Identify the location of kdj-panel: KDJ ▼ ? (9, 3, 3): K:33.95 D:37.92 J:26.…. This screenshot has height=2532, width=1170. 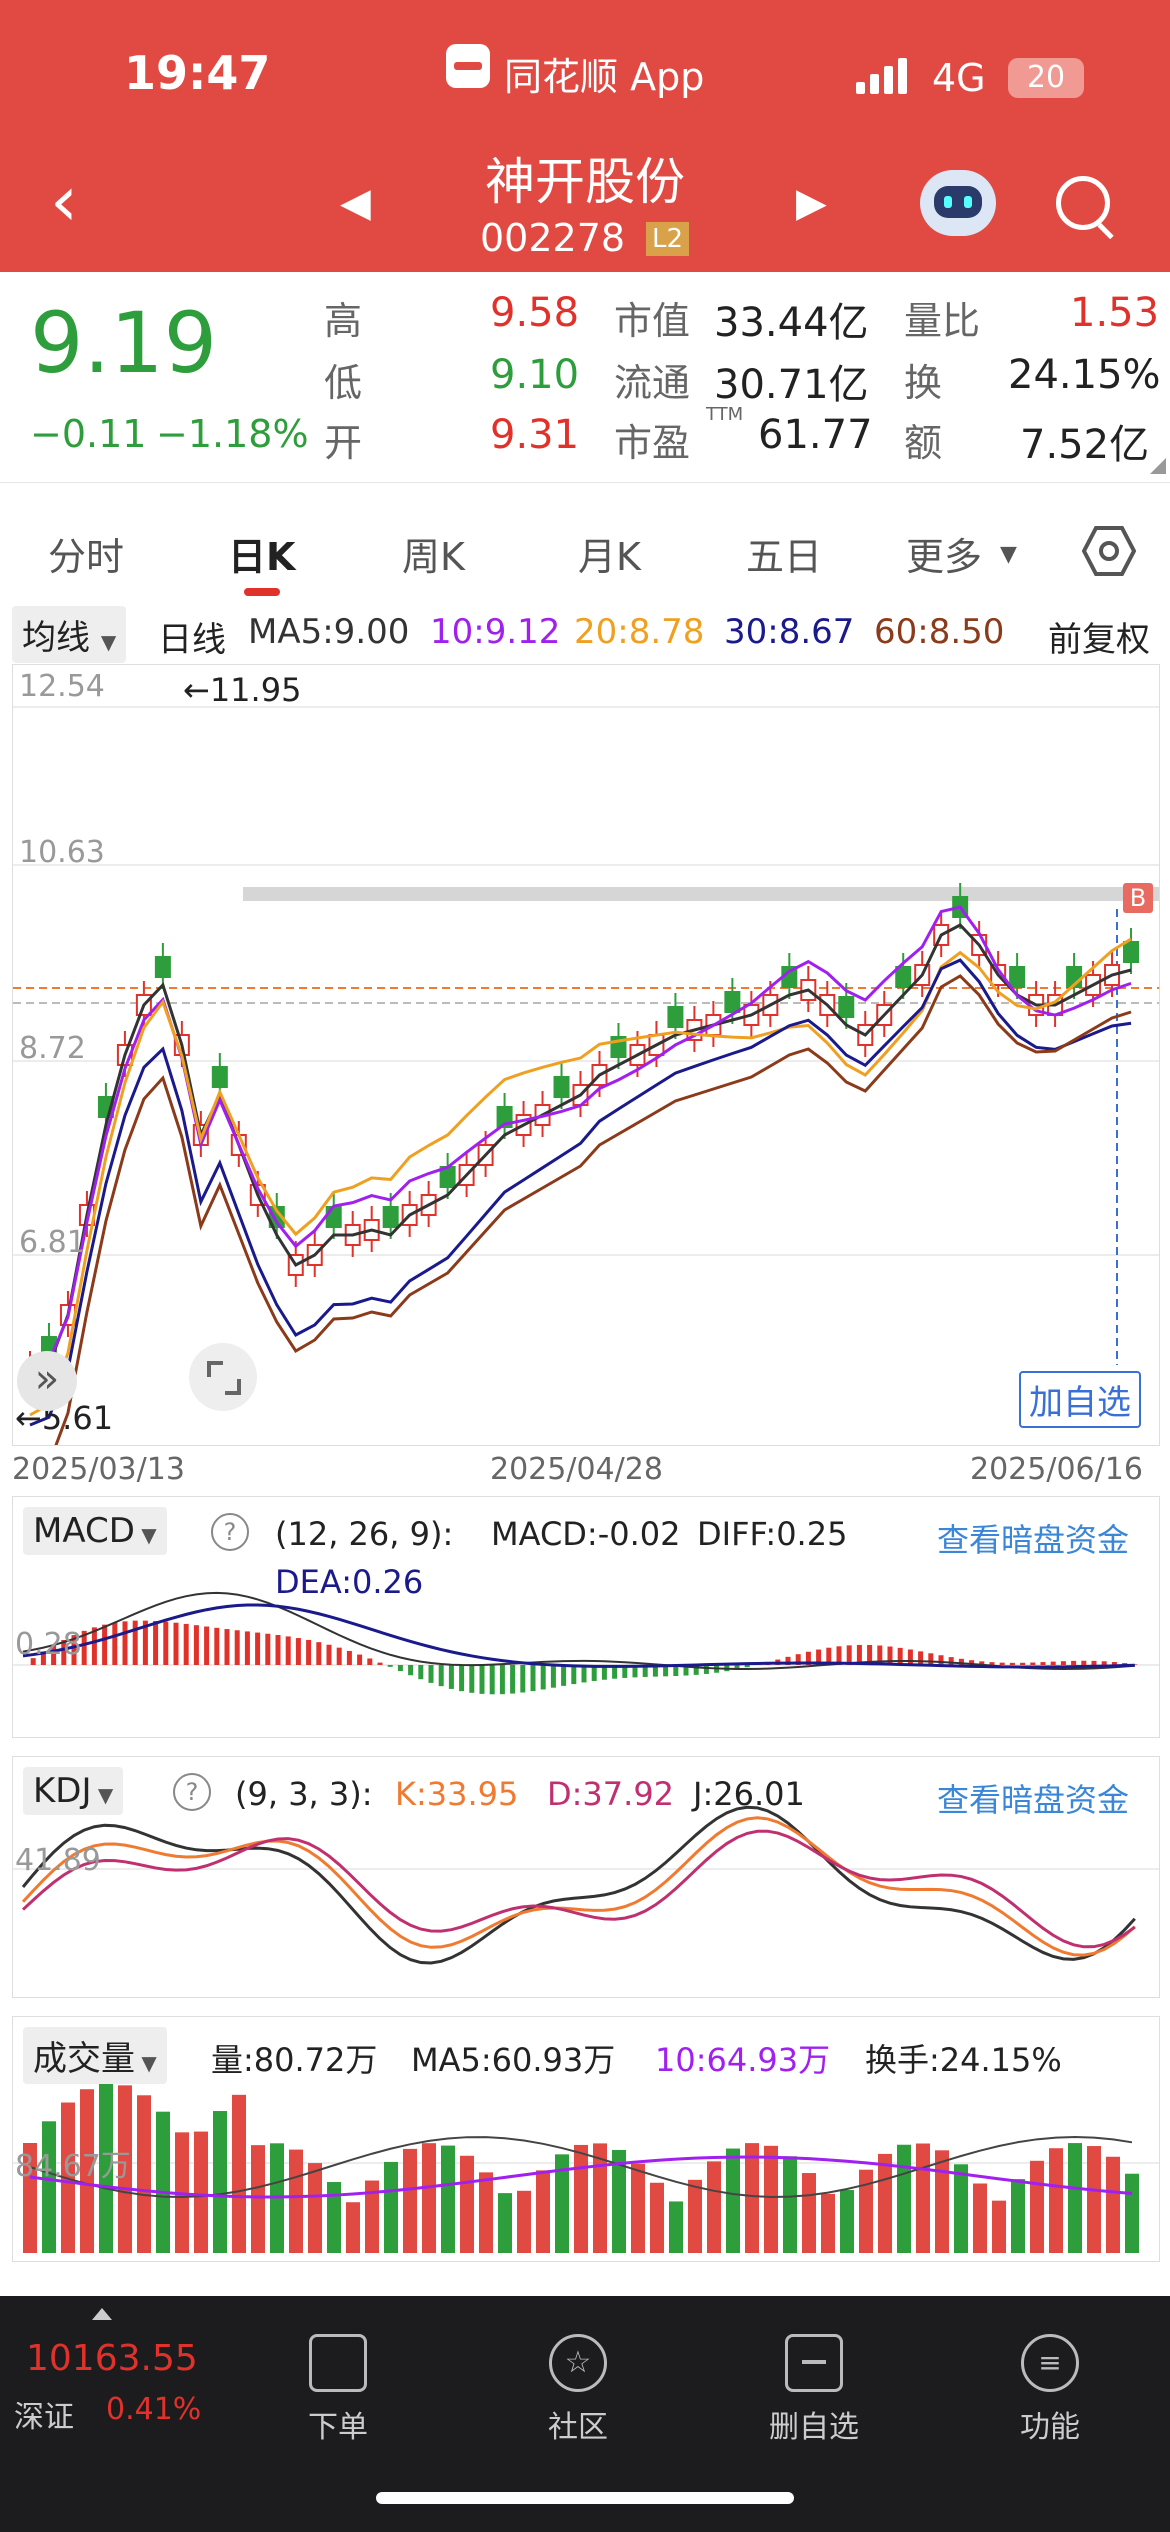
(586, 1877).